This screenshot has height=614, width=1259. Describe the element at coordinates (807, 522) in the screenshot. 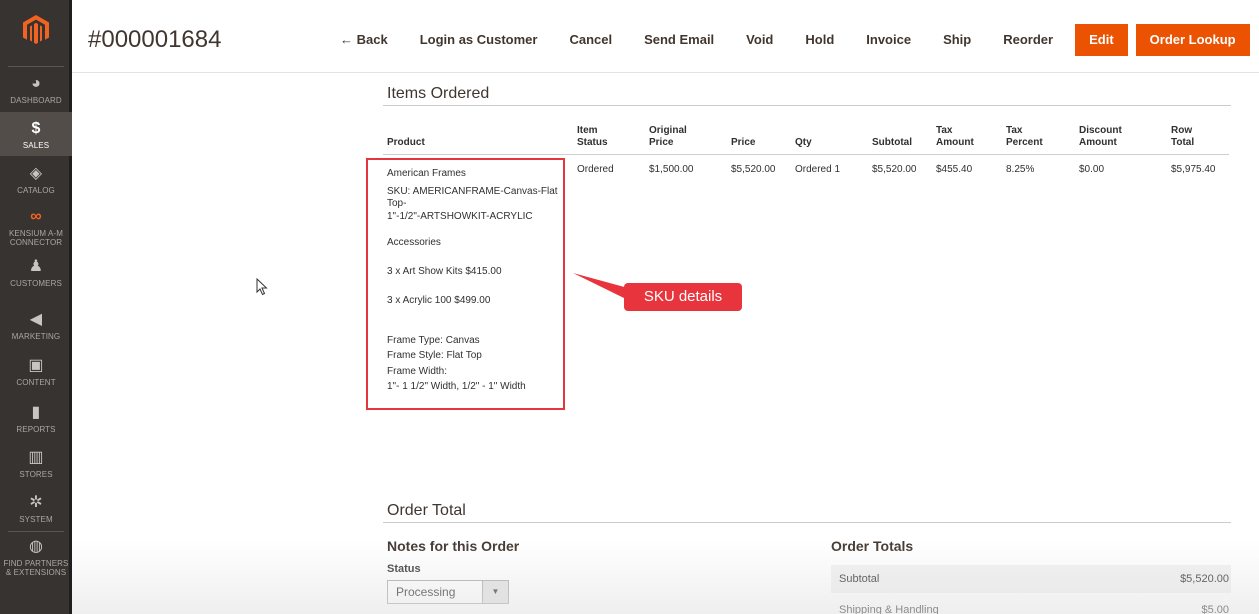

I see `section-divider` at that location.